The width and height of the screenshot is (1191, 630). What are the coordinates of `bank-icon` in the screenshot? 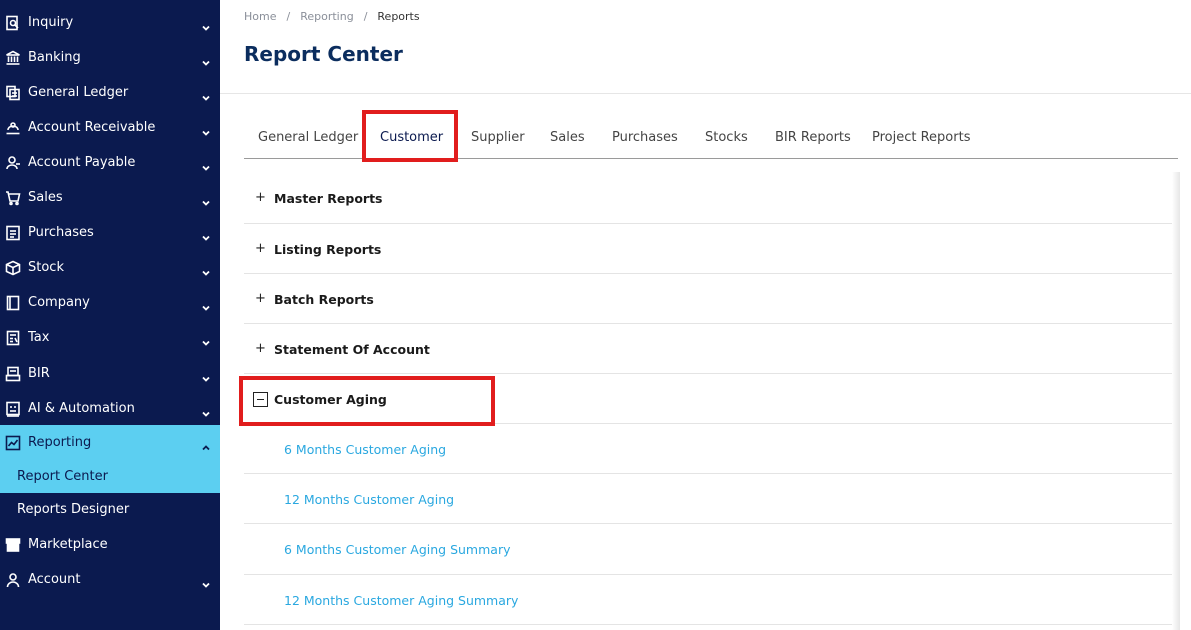 It's located at (13, 58).